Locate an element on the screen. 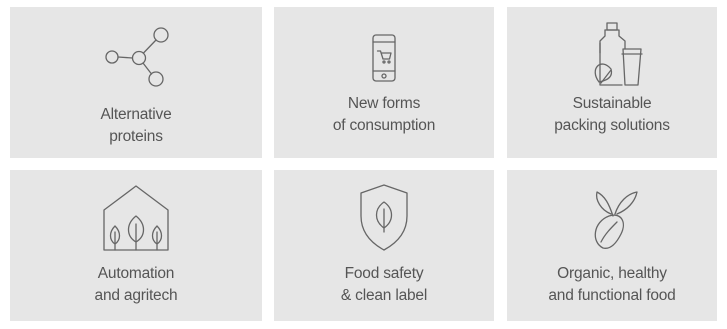  tile-label: Alternative proteins is located at coordinates (136, 126).